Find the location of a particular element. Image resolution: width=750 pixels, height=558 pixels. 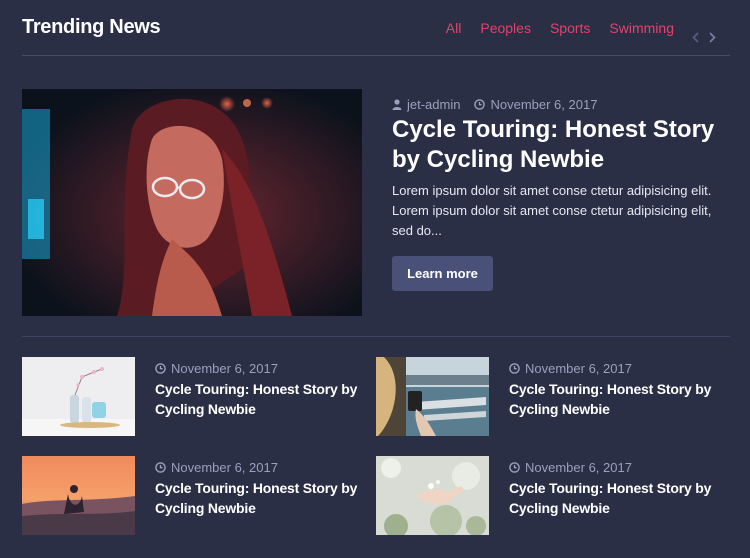

author-meta: jet-admin is located at coordinates (426, 104).